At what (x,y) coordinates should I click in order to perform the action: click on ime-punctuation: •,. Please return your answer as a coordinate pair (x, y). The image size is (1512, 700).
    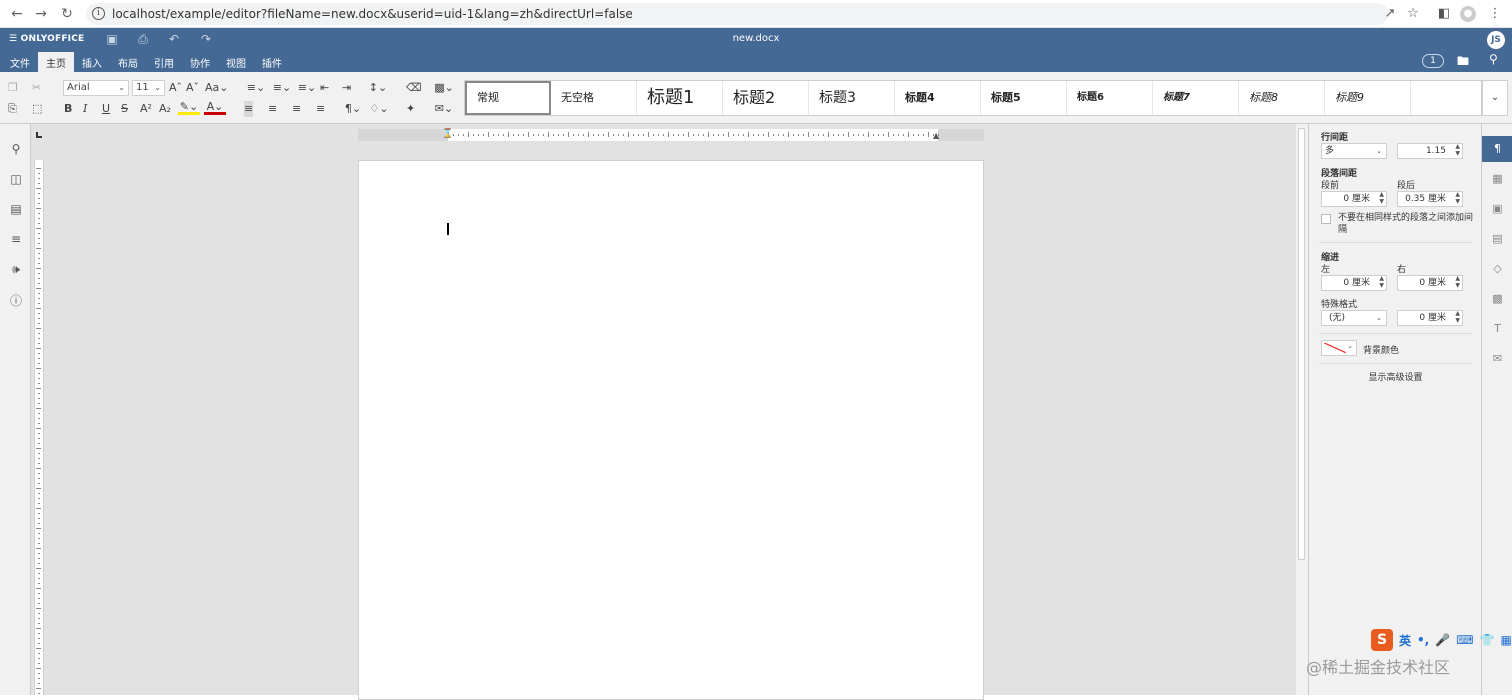
    Looking at the image, I should click on (1423, 640).